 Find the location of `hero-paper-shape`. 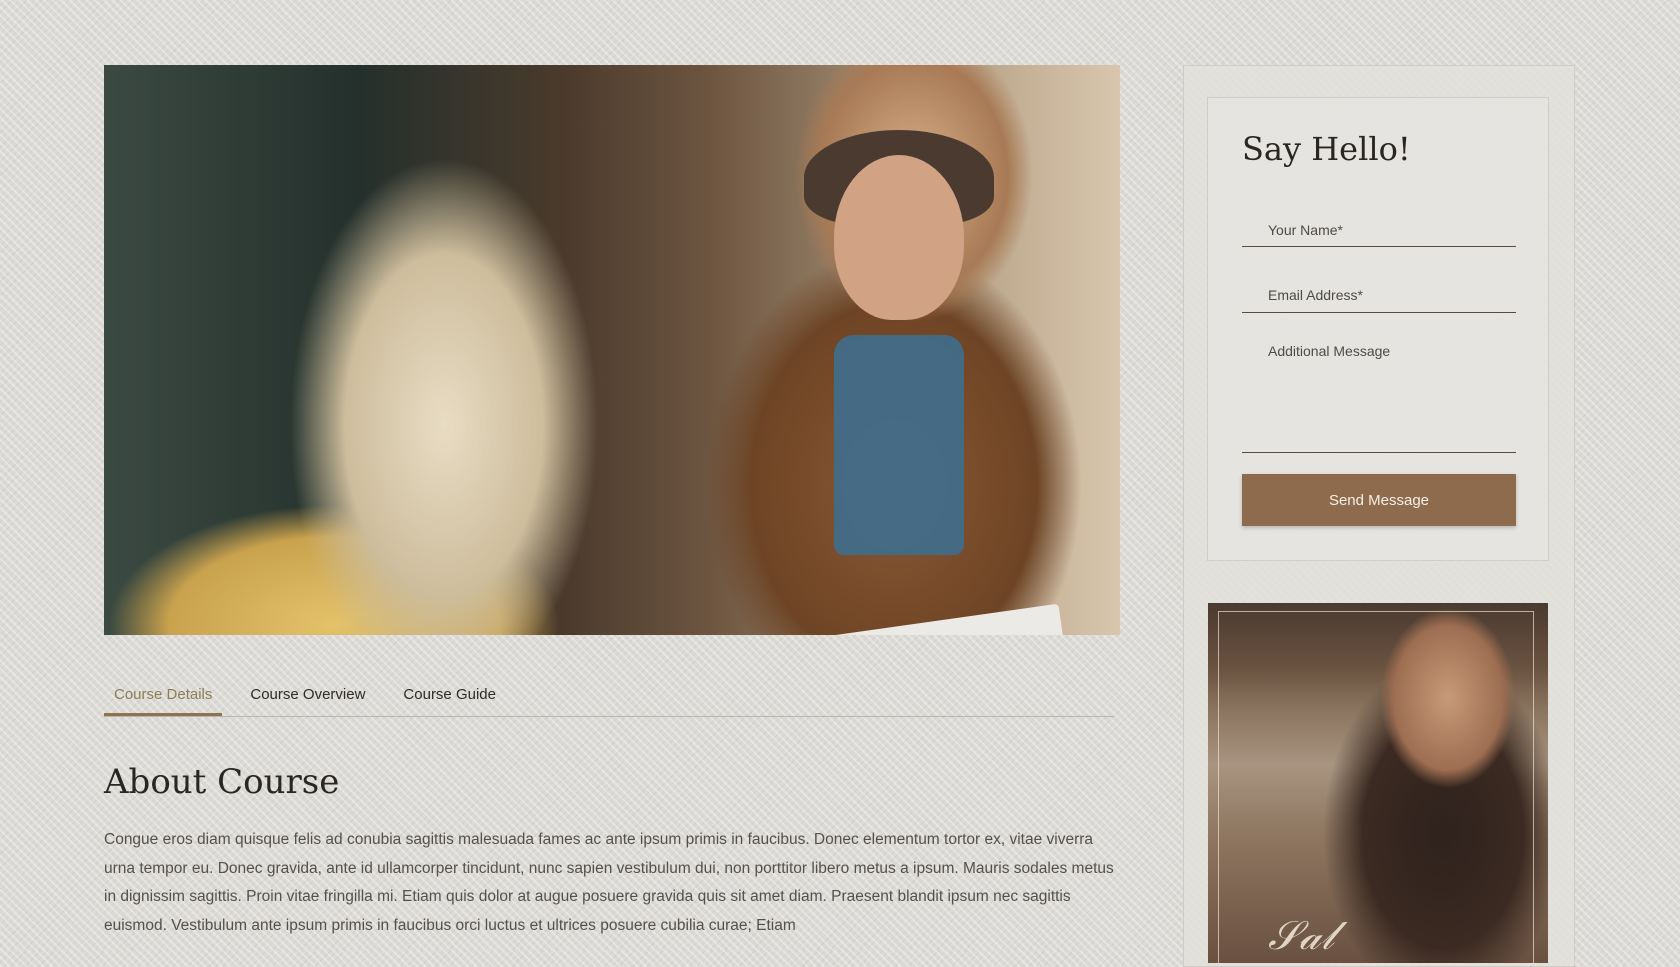

hero-paper-shape is located at coordinates (909, 619).